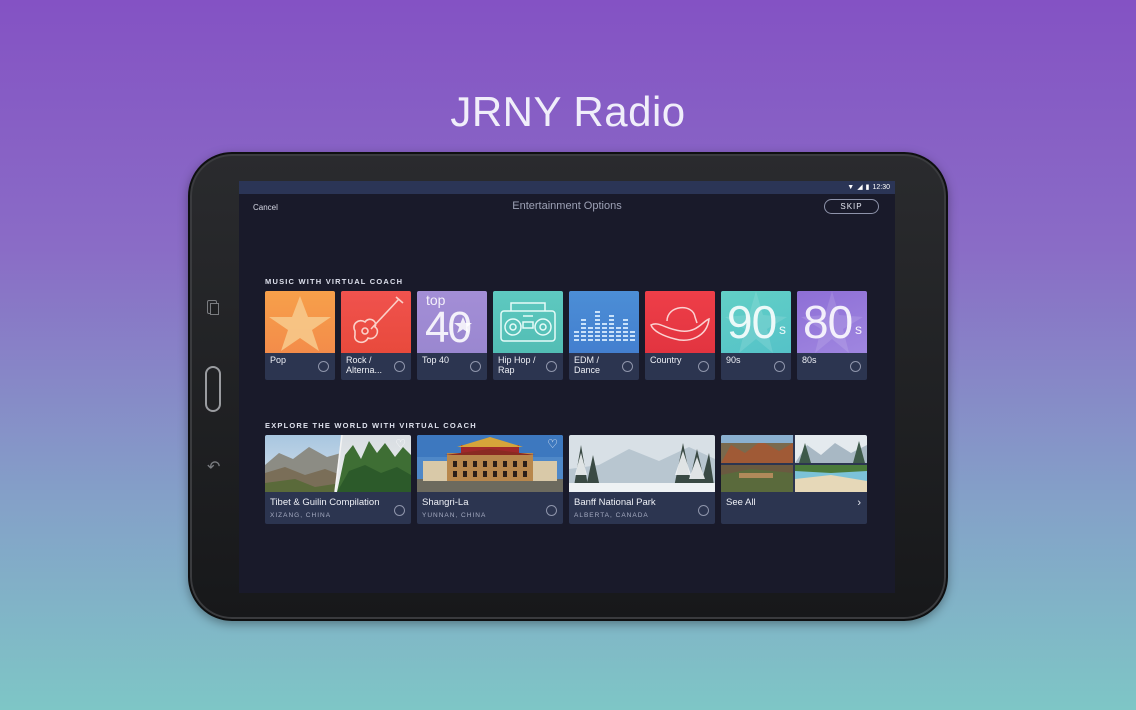  I want to click on world-card-title: Banff National Park, so click(615, 502).